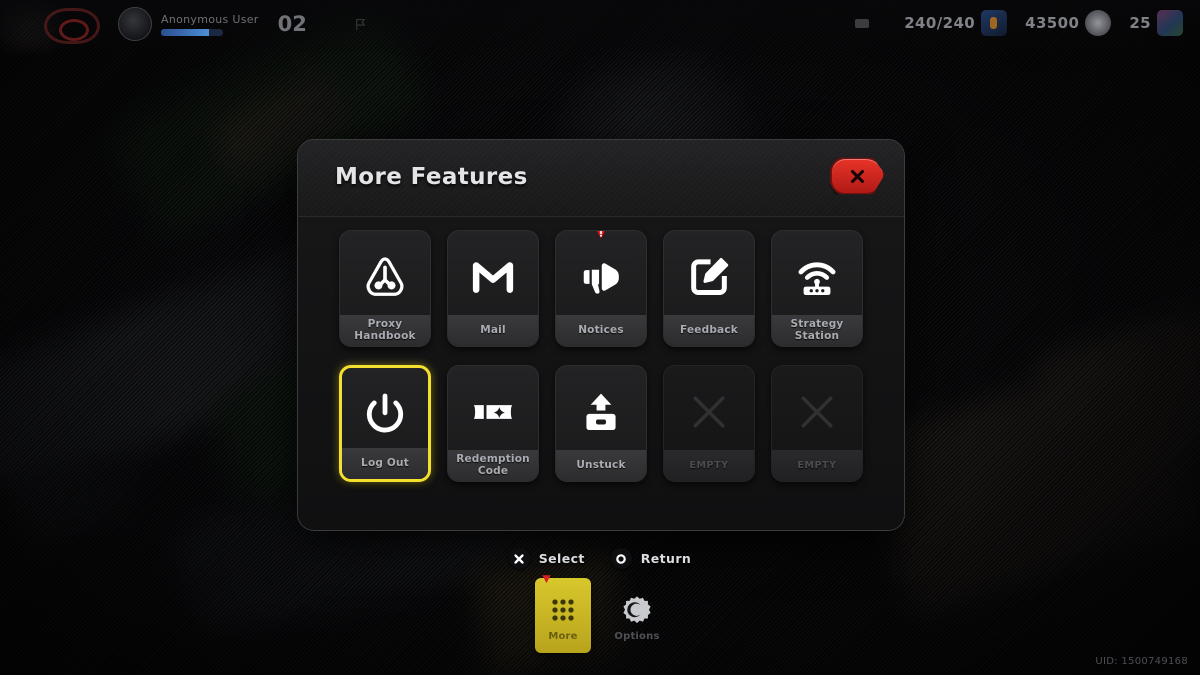 The width and height of the screenshot is (1200, 675). I want to click on feature-tile-label: Feedback, so click(709, 330).